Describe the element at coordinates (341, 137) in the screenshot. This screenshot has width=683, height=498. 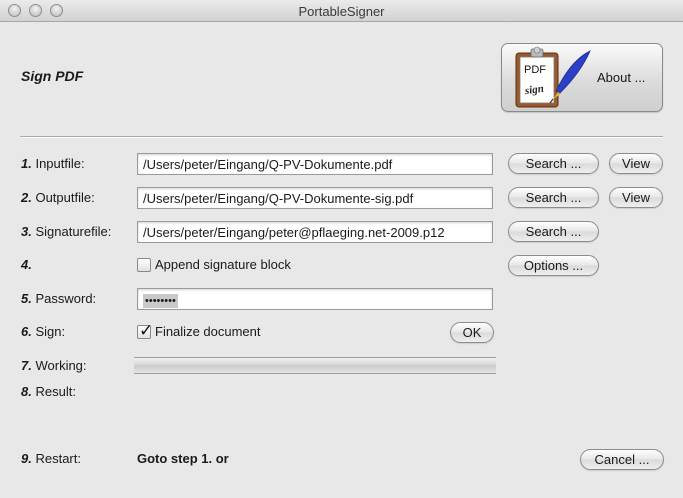
I see `separator` at that location.